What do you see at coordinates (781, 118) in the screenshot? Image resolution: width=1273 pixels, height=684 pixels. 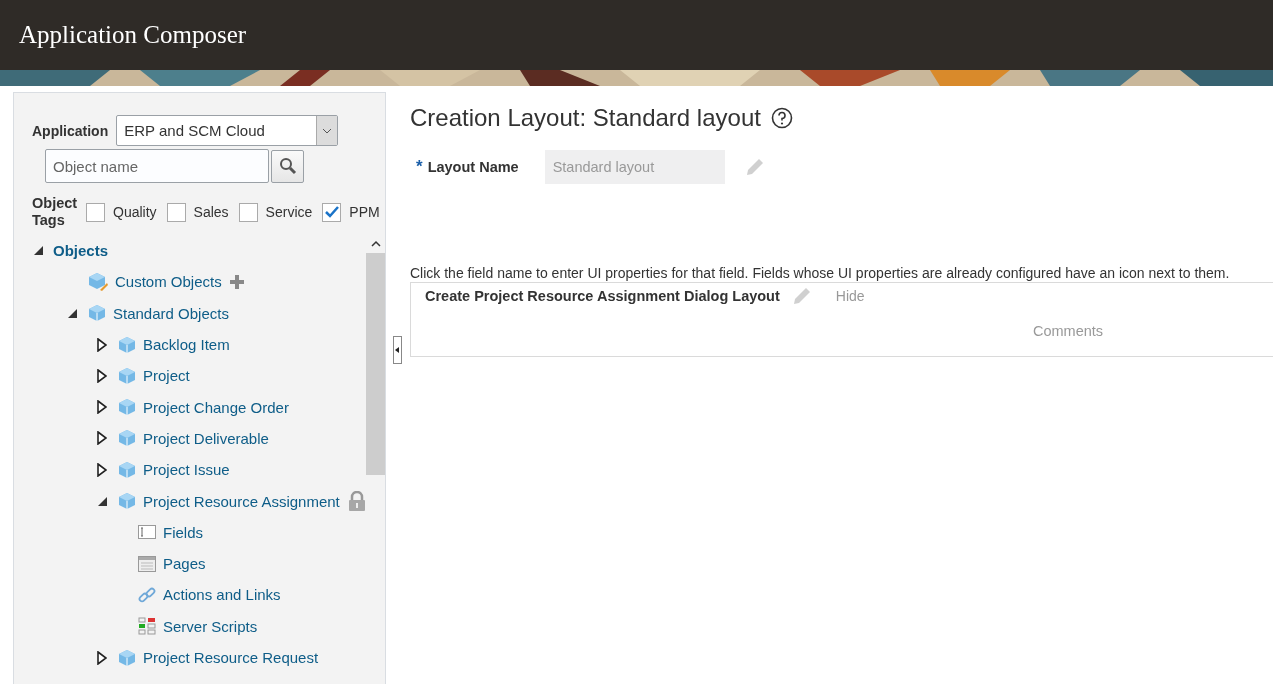 I see `help-icon` at bounding box center [781, 118].